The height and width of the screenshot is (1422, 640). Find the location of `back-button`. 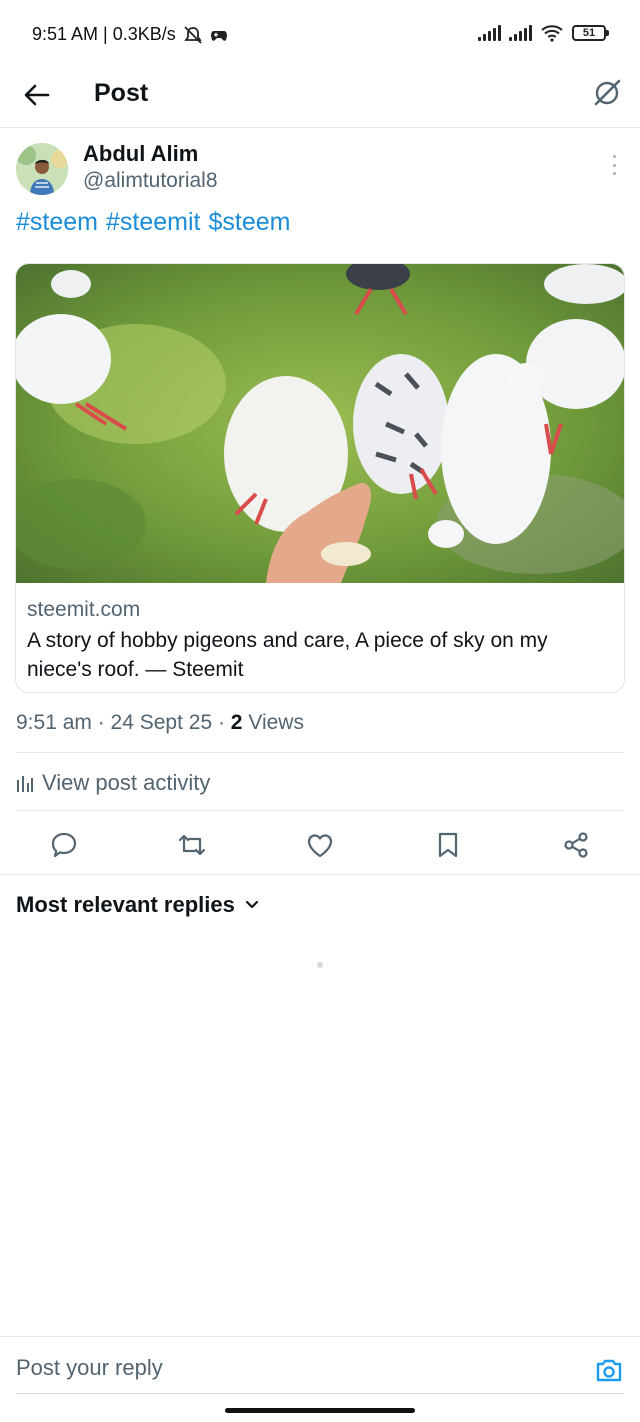

back-button is located at coordinates (37, 95).